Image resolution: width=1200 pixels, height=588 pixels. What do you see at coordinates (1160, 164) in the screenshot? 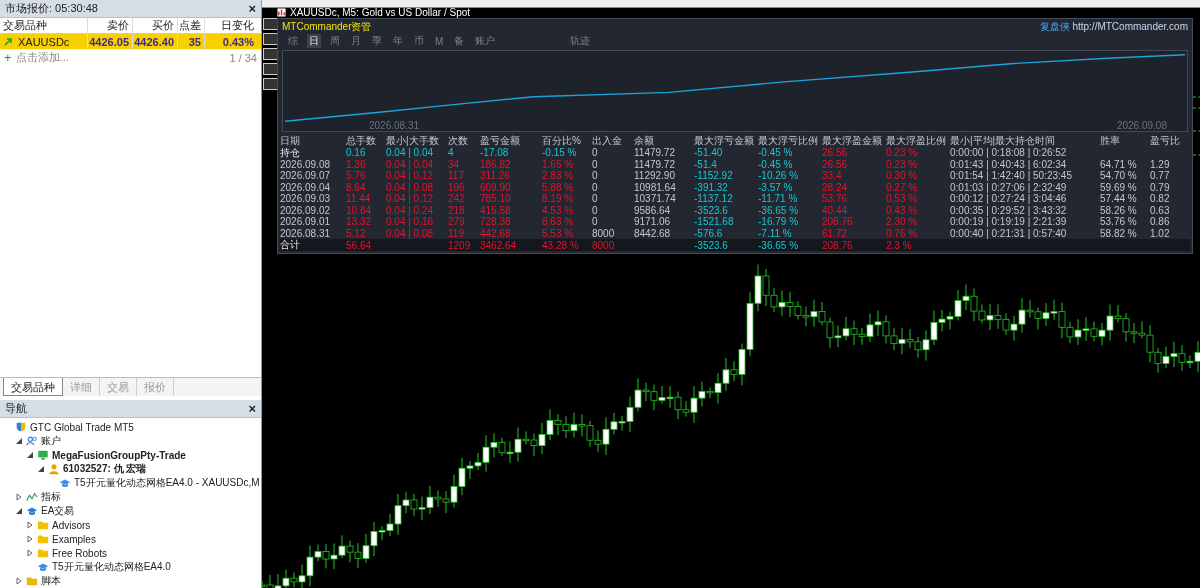
I see `table-cell: 1.29` at bounding box center [1160, 164].